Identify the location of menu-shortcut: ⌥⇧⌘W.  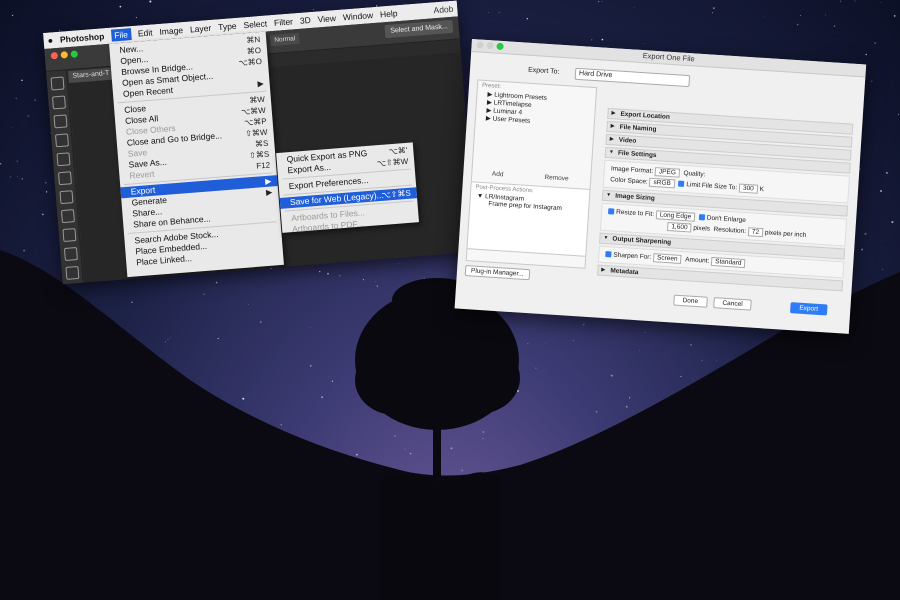
(392, 162).